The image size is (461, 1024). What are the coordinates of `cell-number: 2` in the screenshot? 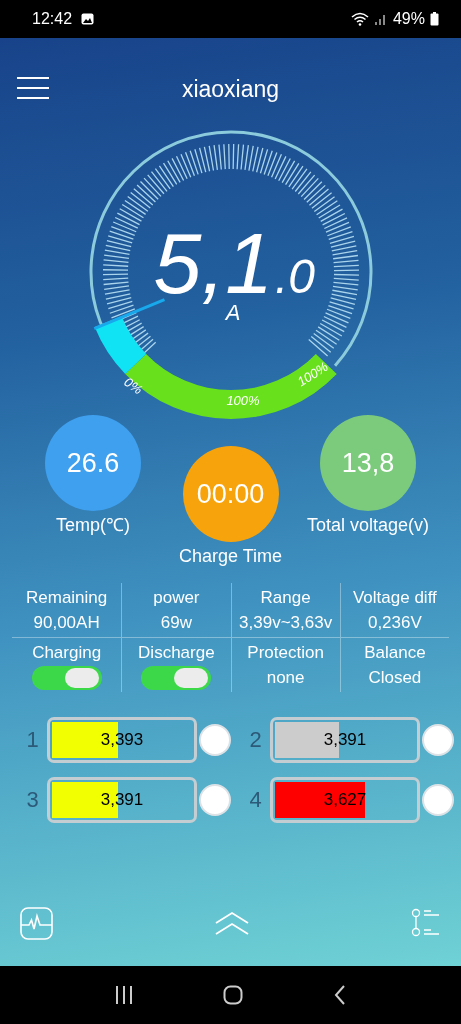 It's located at (255, 740).